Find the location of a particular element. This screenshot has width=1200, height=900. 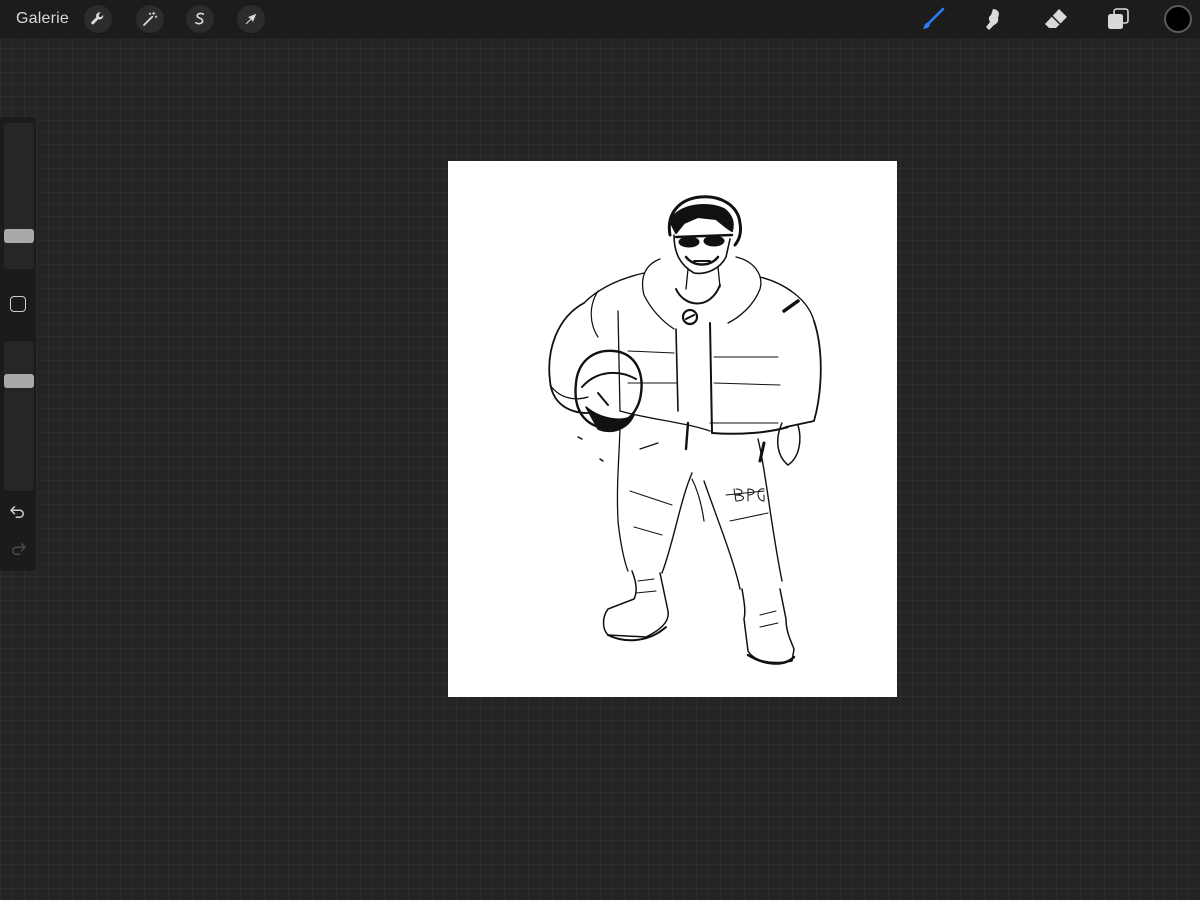

redo-button is located at coordinates (18, 549).